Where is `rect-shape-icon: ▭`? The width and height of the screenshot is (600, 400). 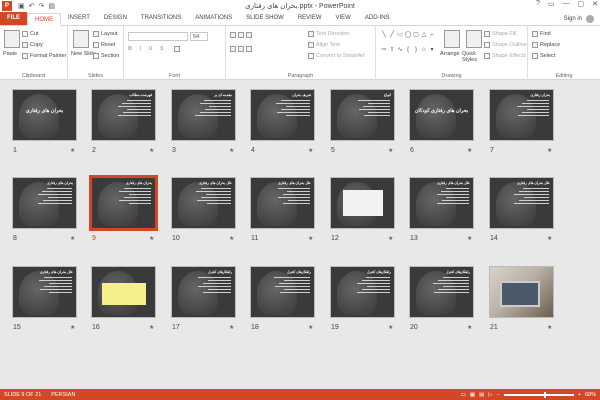 rect-shape-icon: ▭ is located at coordinates (400, 37).